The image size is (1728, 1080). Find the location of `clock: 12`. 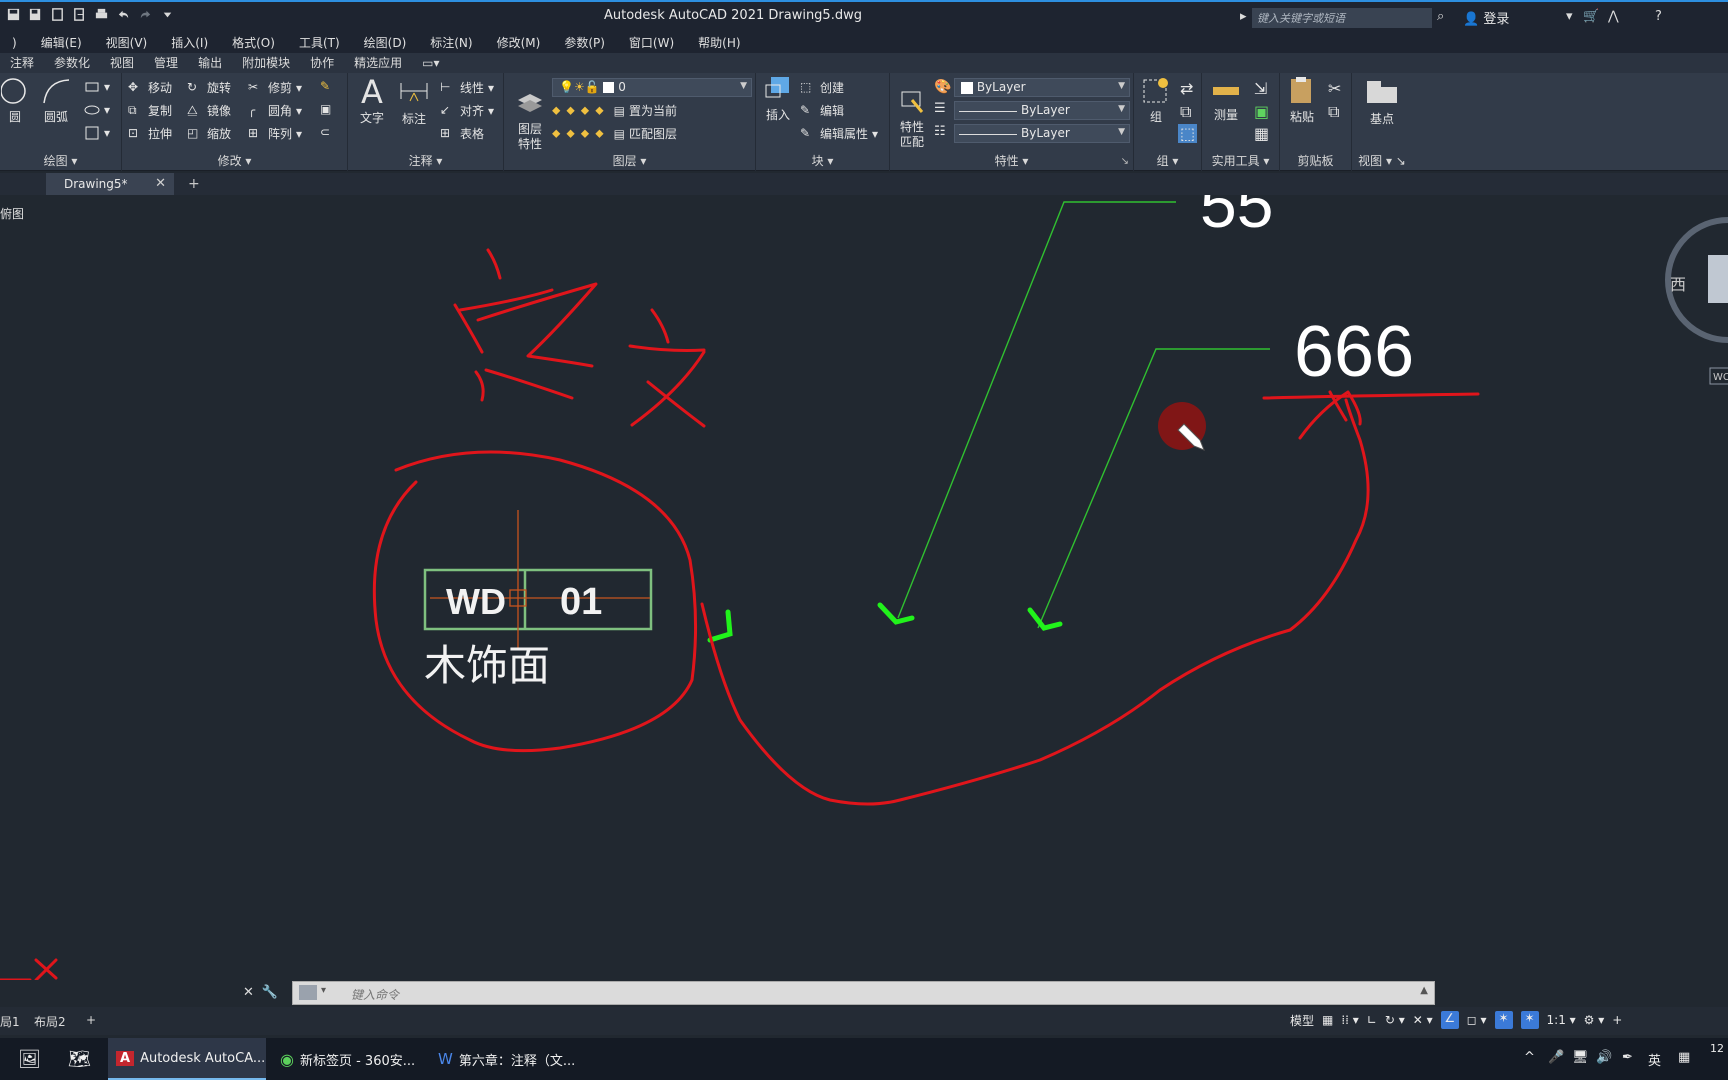

clock: 12 is located at coordinates (1717, 1048).